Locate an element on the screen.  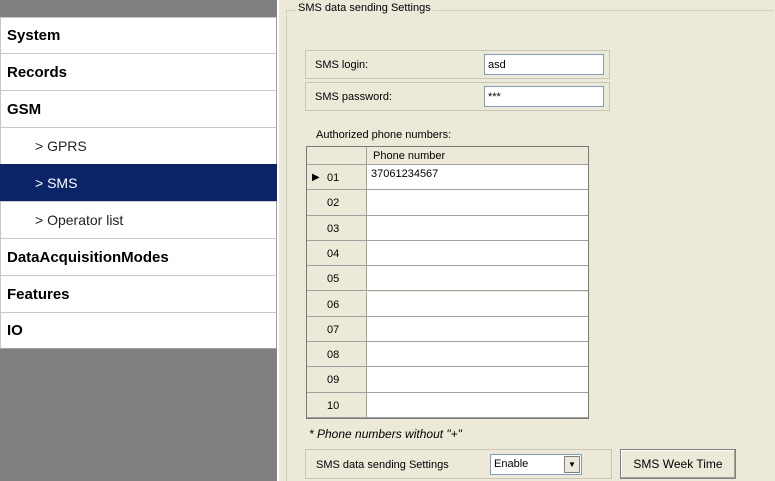
table-row: 07 is located at coordinates (447, 329).